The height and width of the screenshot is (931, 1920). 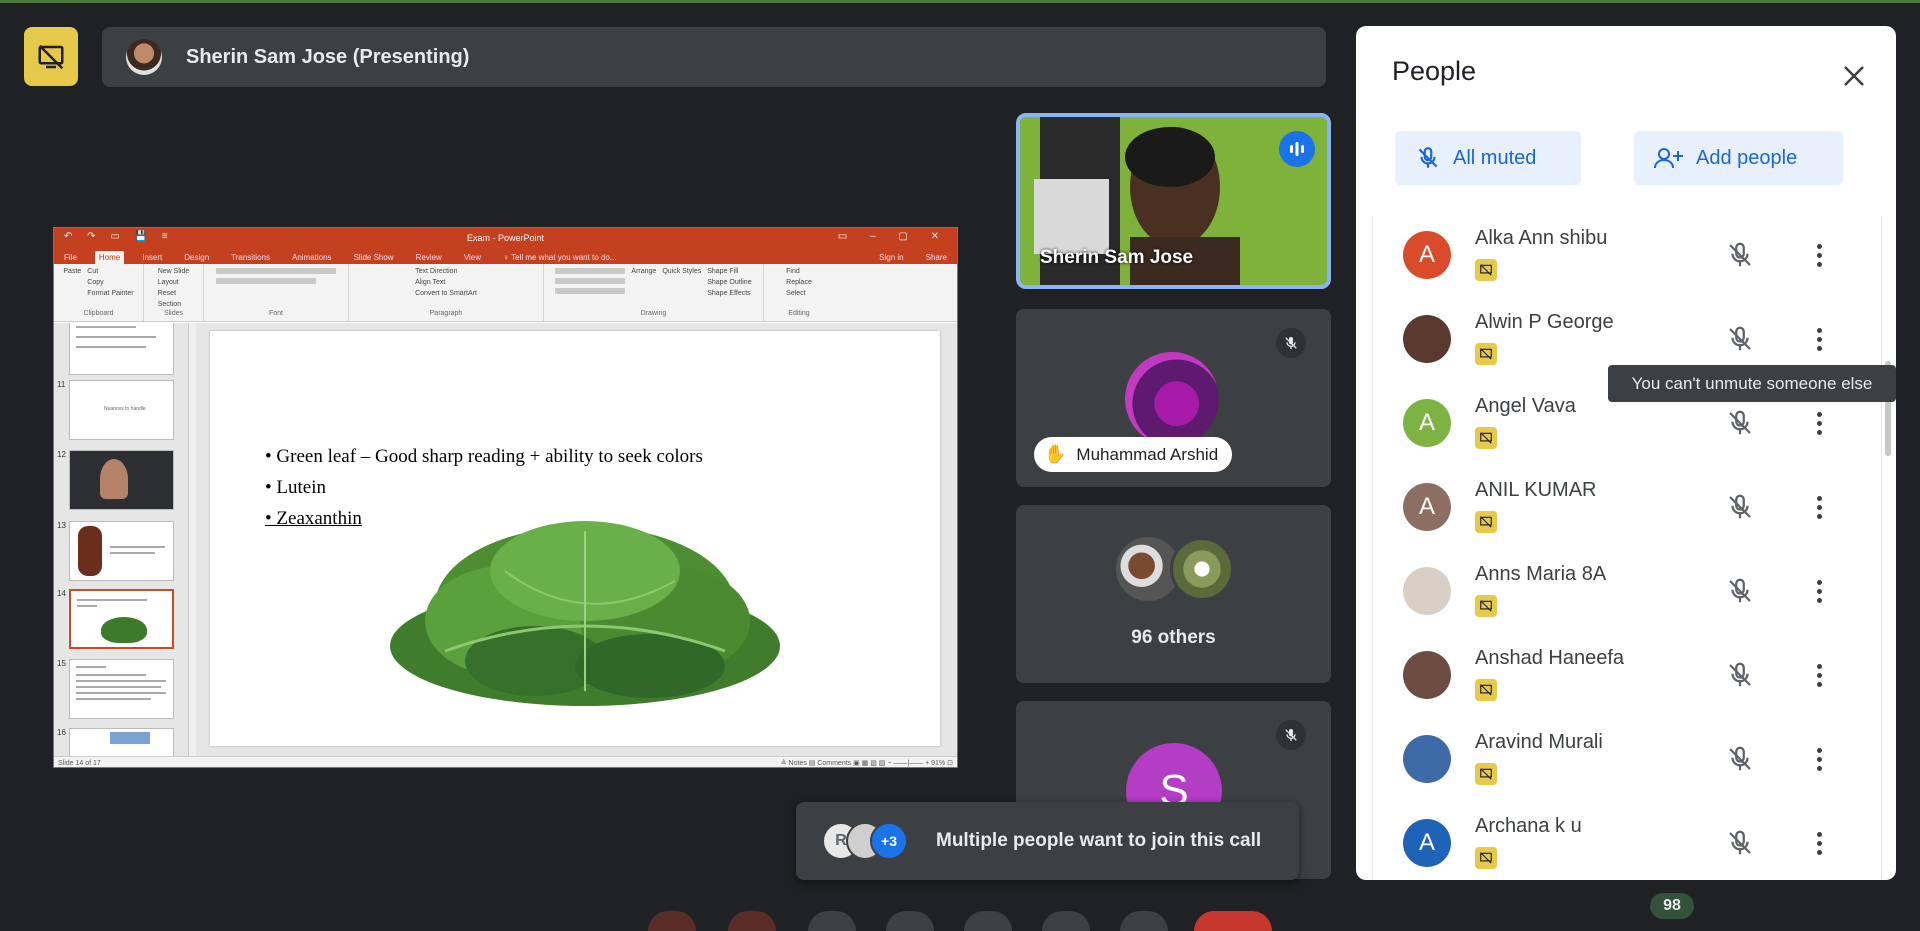 What do you see at coordinates (1173, 201) in the screenshot?
I see `participant-tile-speaking: Sherin Sam Jose` at bounding box center [1173, 201].